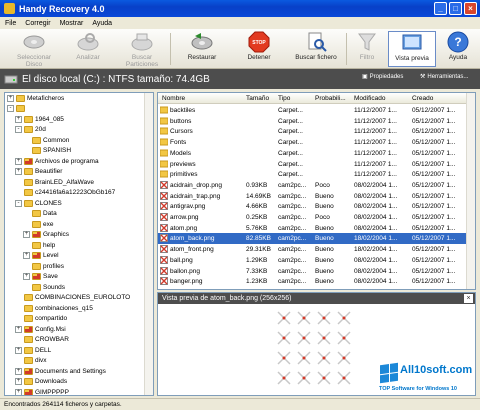  Describe the element at coordinates (367, 49) in the screenshot. I see `filter-button: Filtro` at that location.